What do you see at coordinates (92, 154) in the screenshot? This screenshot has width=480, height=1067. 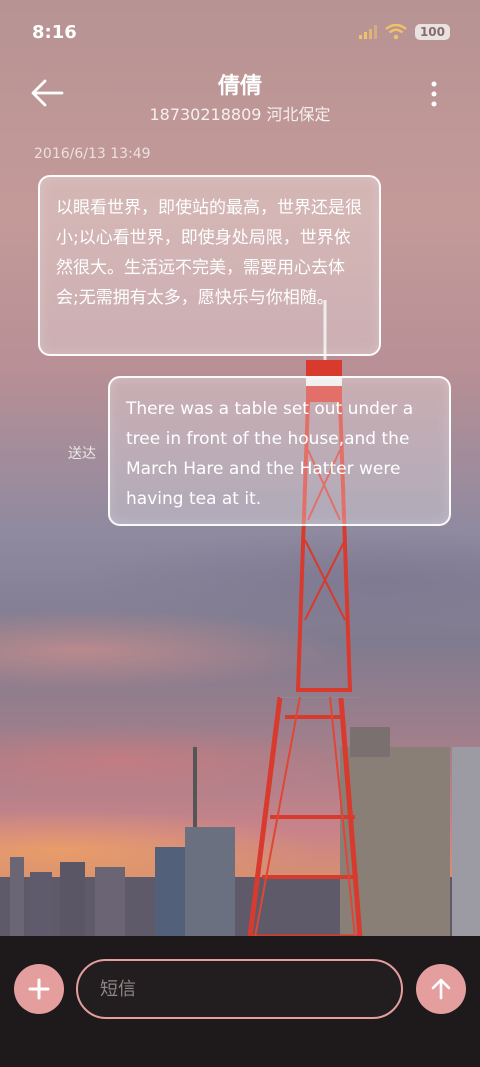 I see `message-timestamp: 2016/6/13 13:49` at bounding box center [92, 154].